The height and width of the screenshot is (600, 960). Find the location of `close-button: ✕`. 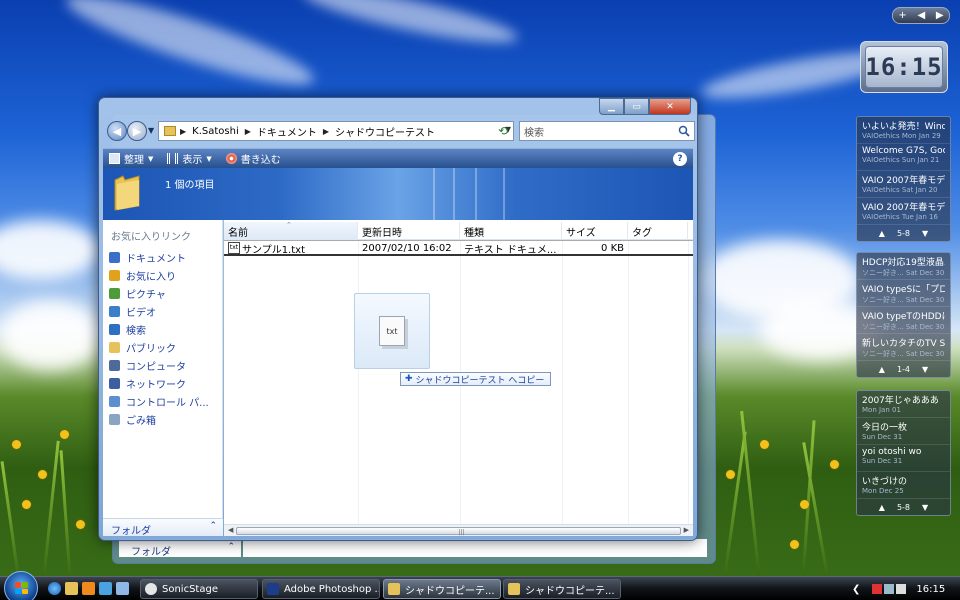

close-button: ✕ is located at coordinates (670, 106).